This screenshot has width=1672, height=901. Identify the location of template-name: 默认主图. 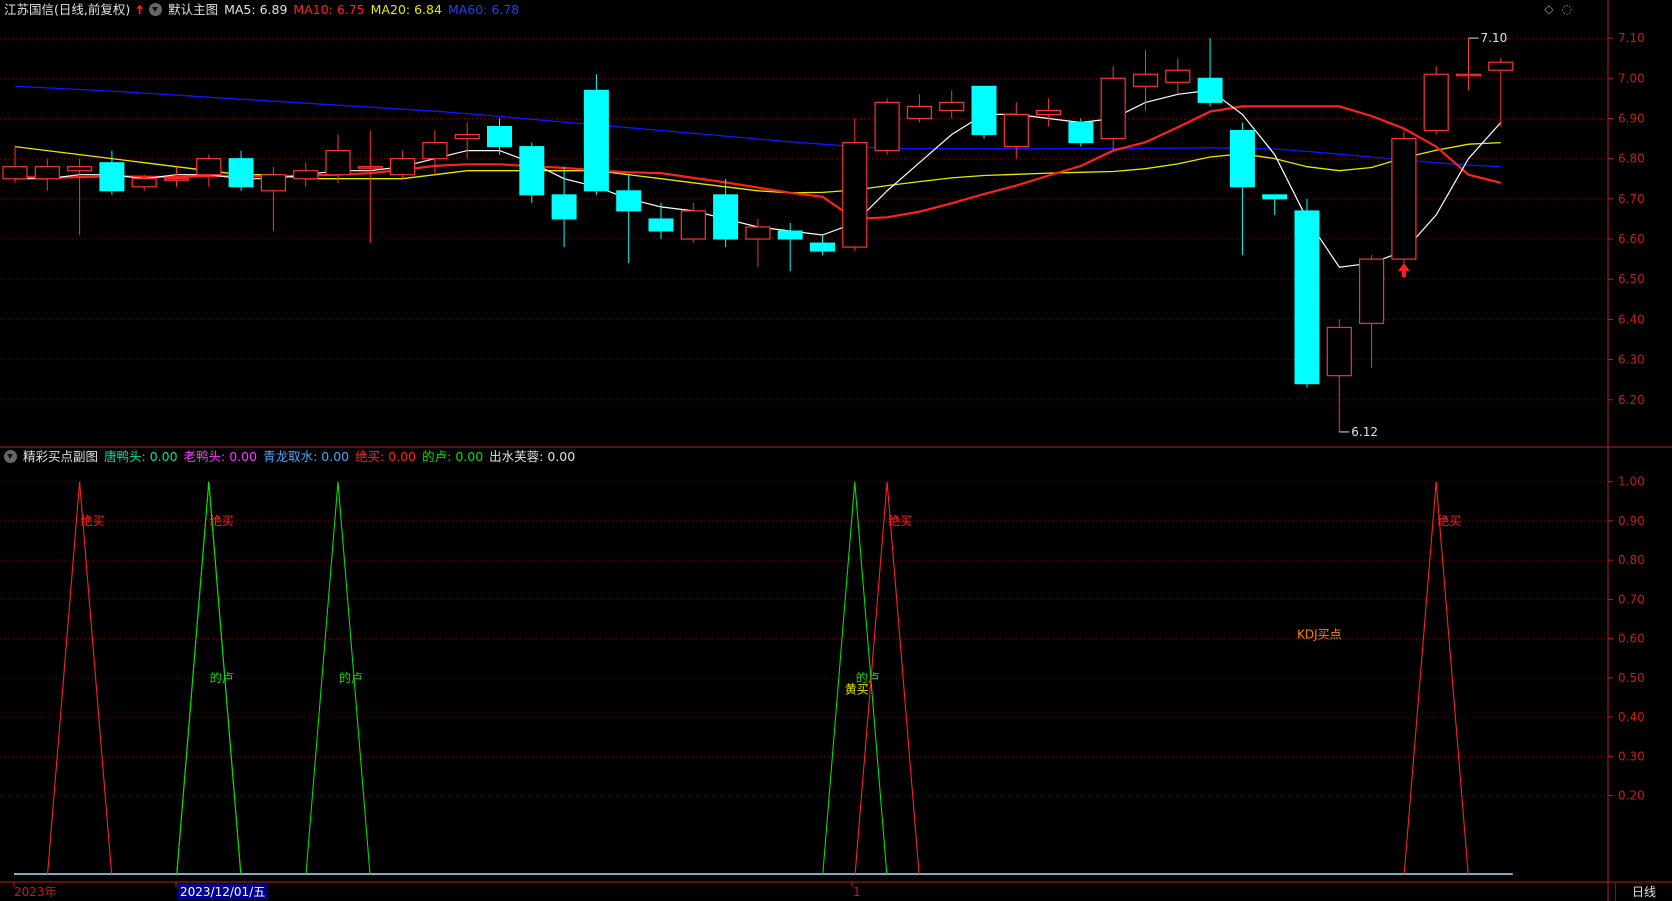
(193, 9).